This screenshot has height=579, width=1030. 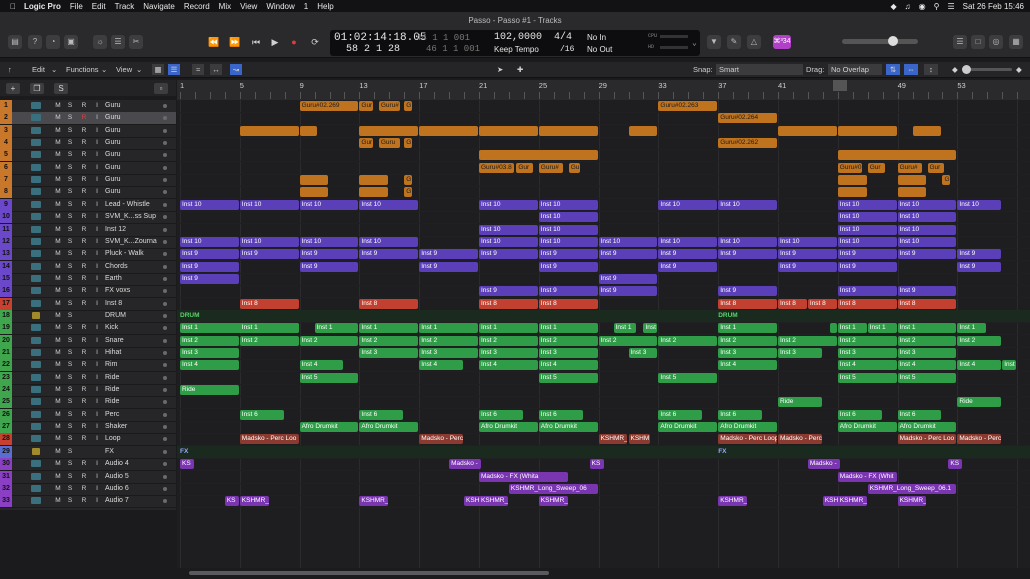 What do you see at coordinates (88, 329) in the screenshot?
I see `track-header: 19 M S R I Kick` at bounding box center [88, 329].